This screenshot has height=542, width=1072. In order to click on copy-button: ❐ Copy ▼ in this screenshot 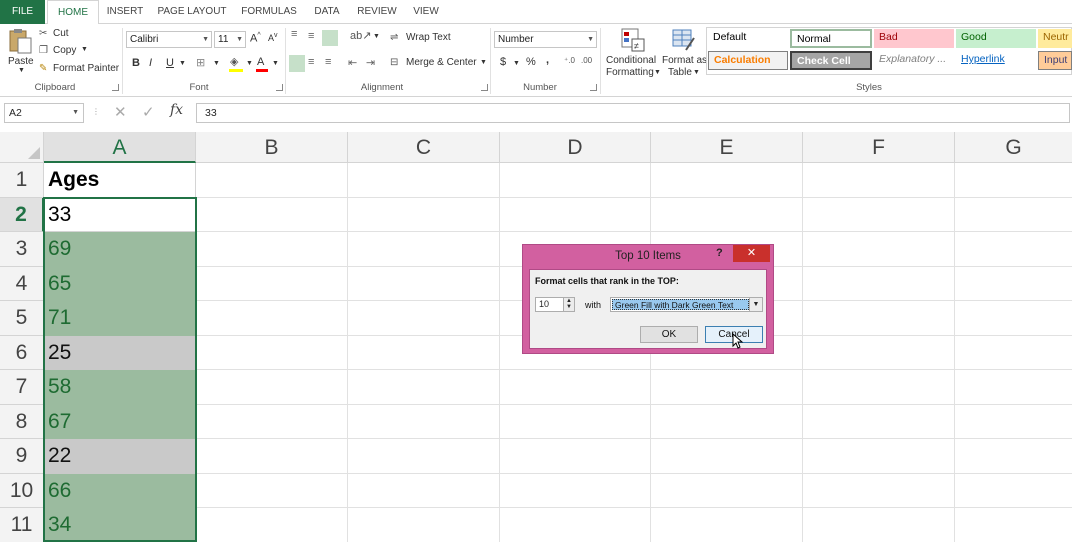, I will do `click(74, 52)`.